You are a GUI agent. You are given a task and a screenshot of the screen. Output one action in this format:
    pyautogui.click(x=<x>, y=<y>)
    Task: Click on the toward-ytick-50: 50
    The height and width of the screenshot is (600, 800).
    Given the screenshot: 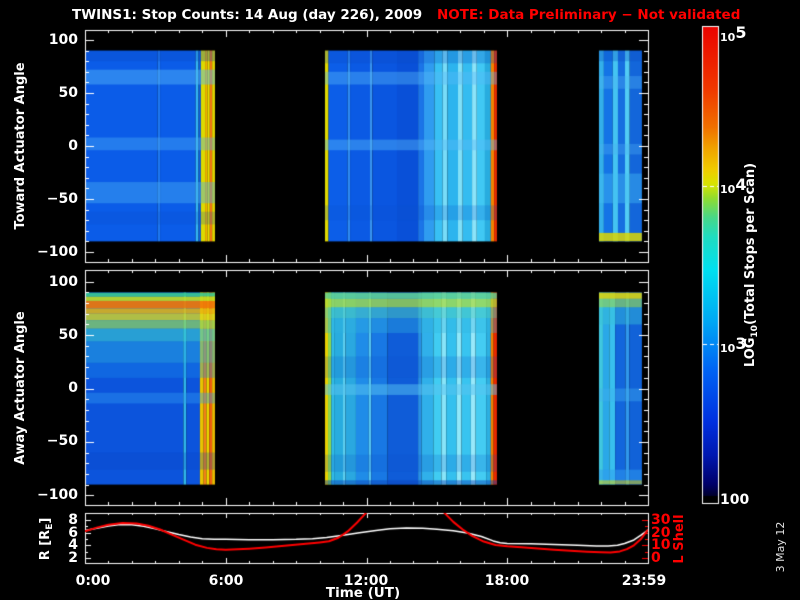 What is the action you would take?
    pyautogui.click(x=68, y=93)
    